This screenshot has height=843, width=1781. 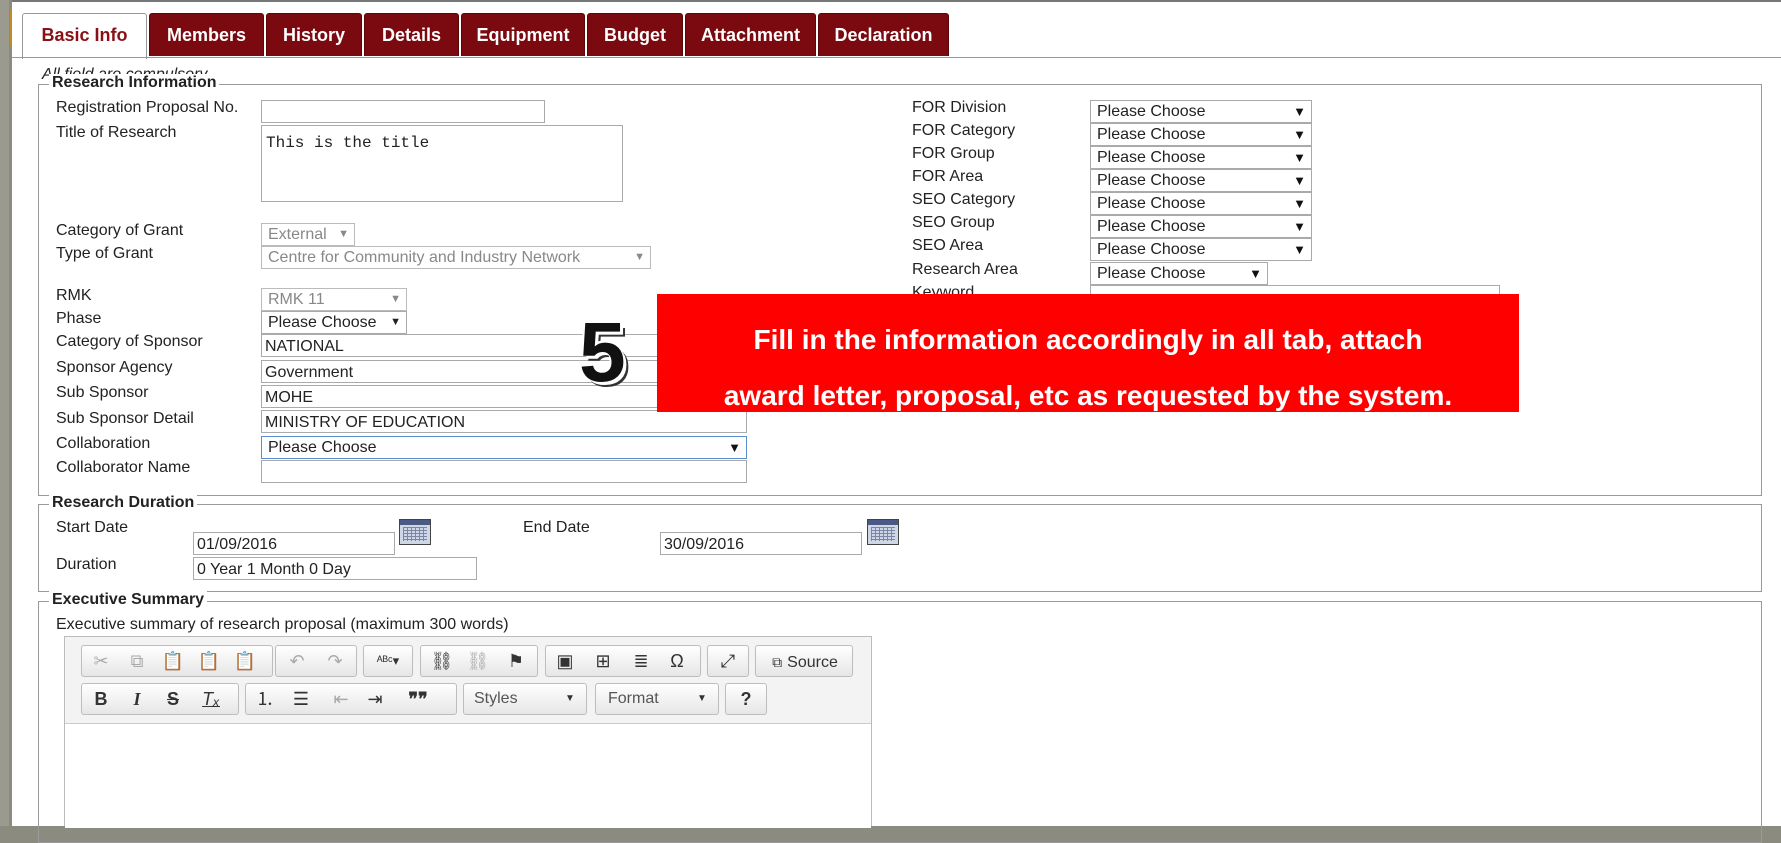 I want to click on basic-styles-group: B I S Tₓ, so click(x=160, y=699).